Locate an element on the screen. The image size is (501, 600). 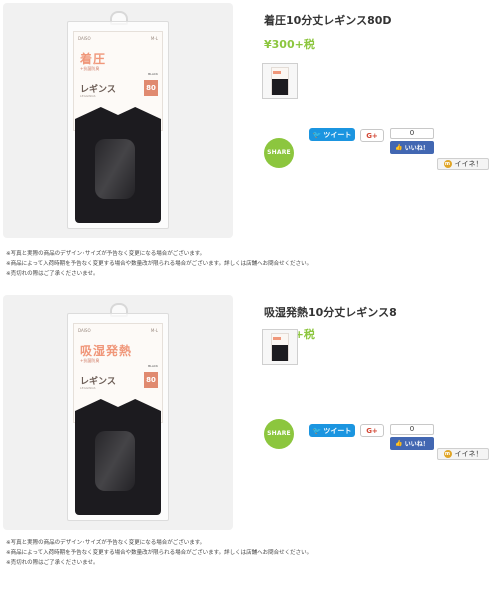
package-headline: 吸湿発熱 is located at coordinates (106, 351).